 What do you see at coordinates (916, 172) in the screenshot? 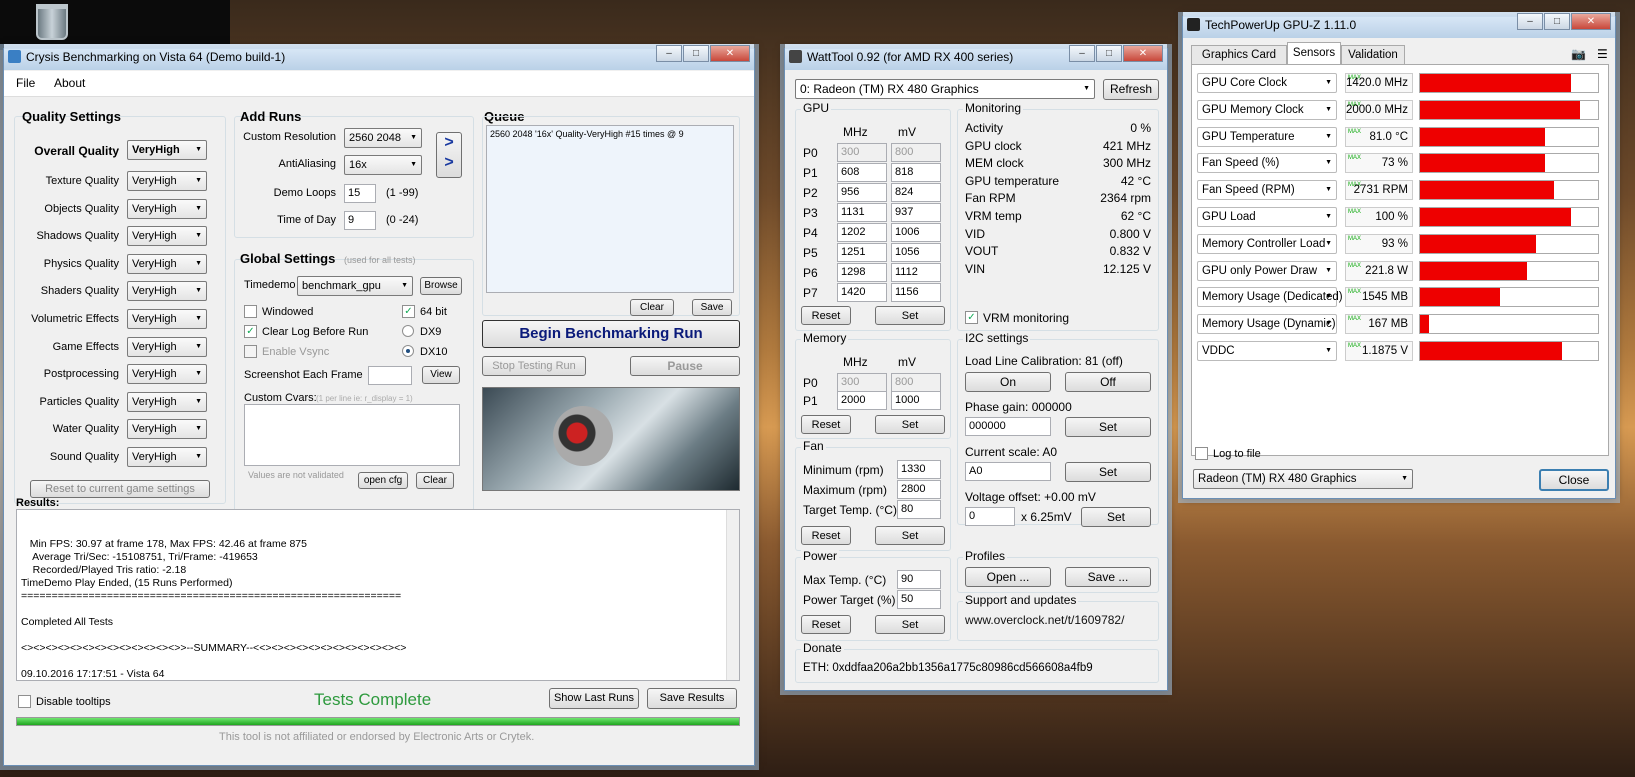
I see `pstate-mv-input: 818` at bounding box center [916, 172].